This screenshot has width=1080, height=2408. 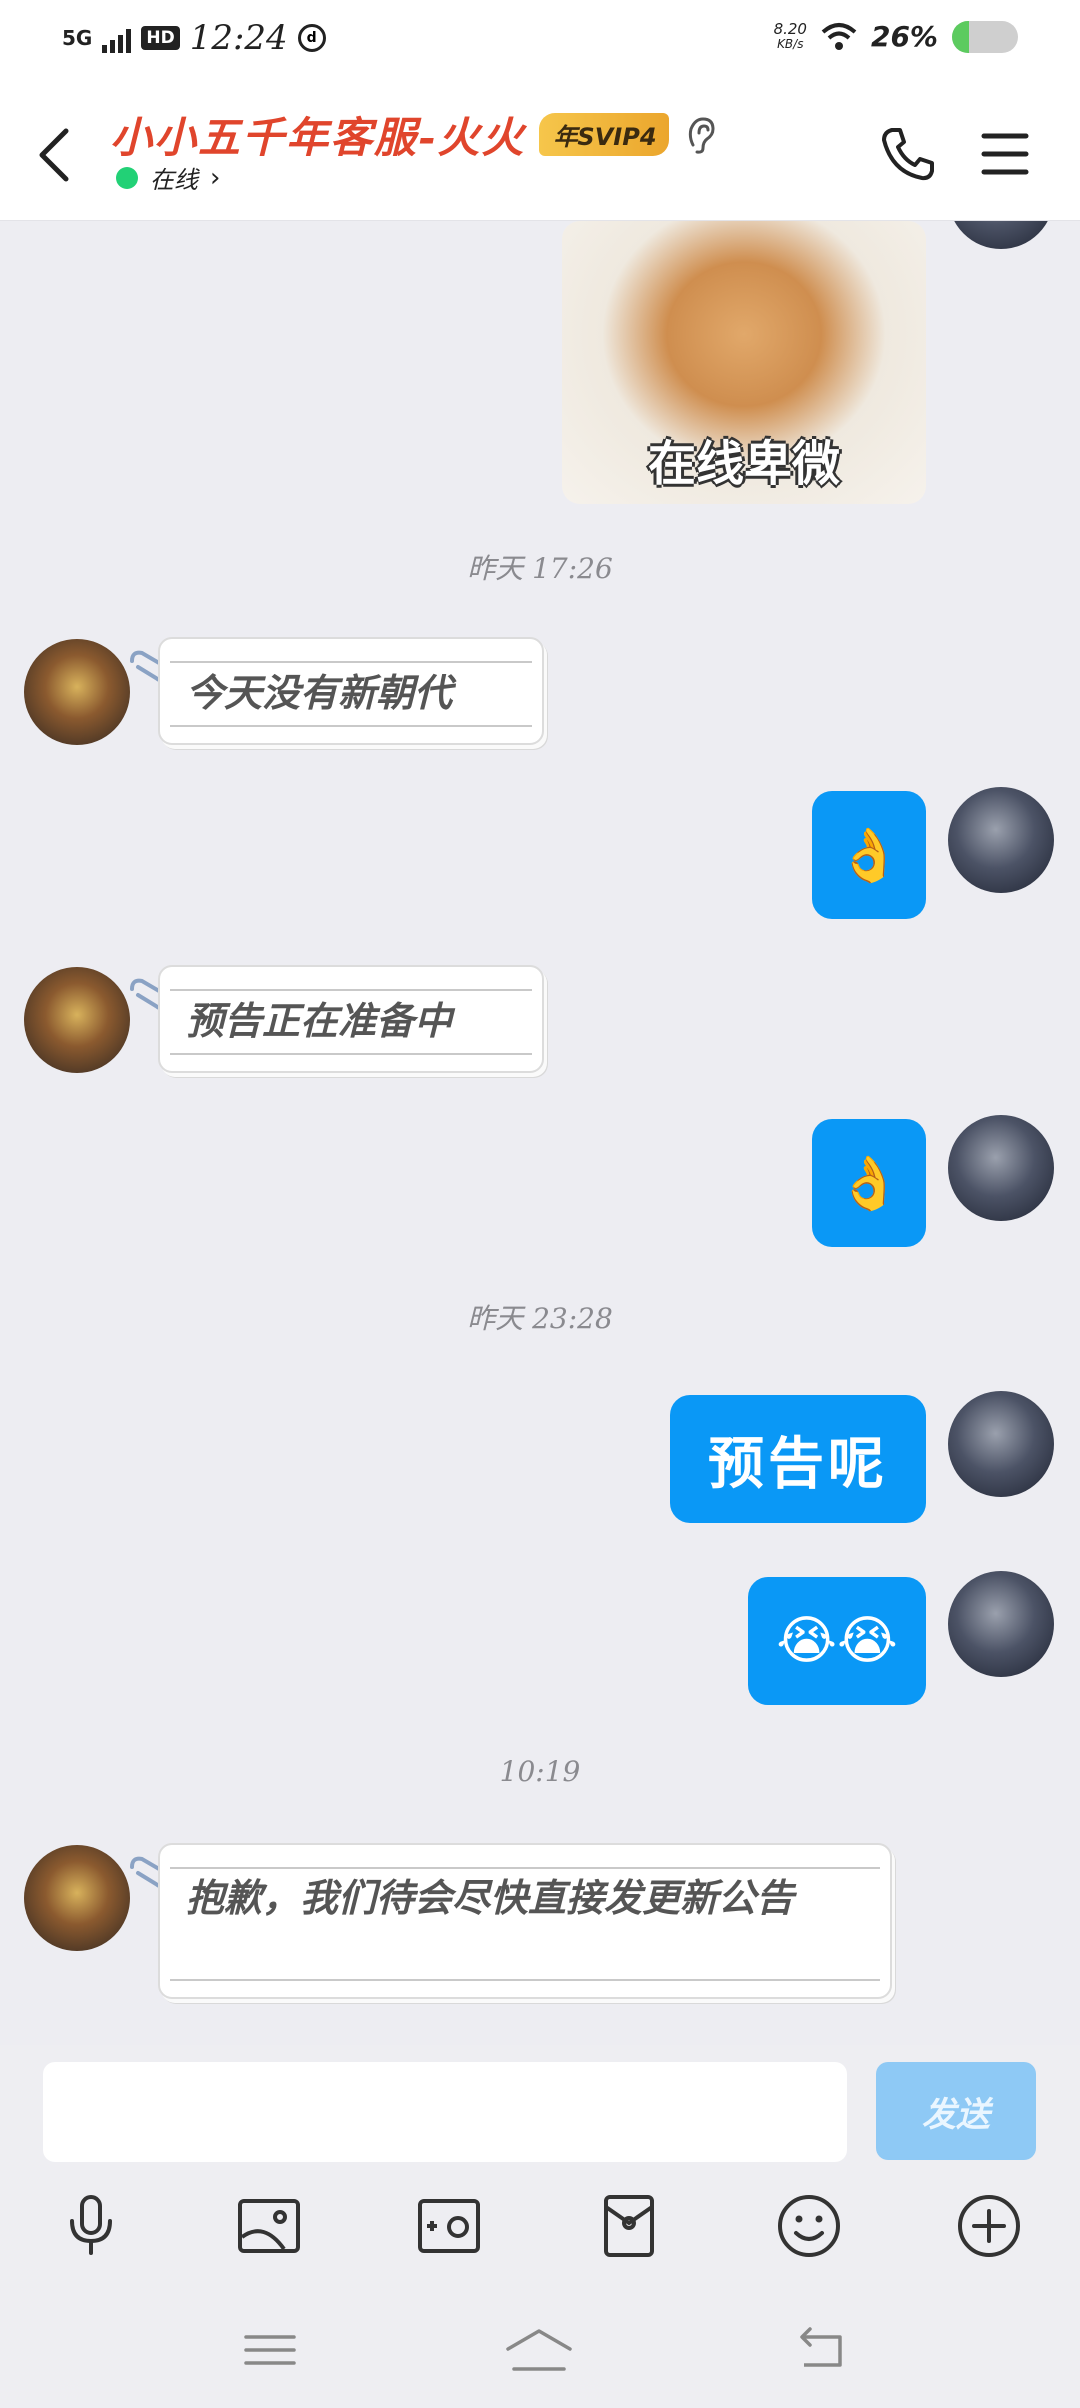 What do you see at coordinates (317, 134) in the screenshot?
I see `contact-name: 小小五千年客服-火火` at bounding box center [317, 134].